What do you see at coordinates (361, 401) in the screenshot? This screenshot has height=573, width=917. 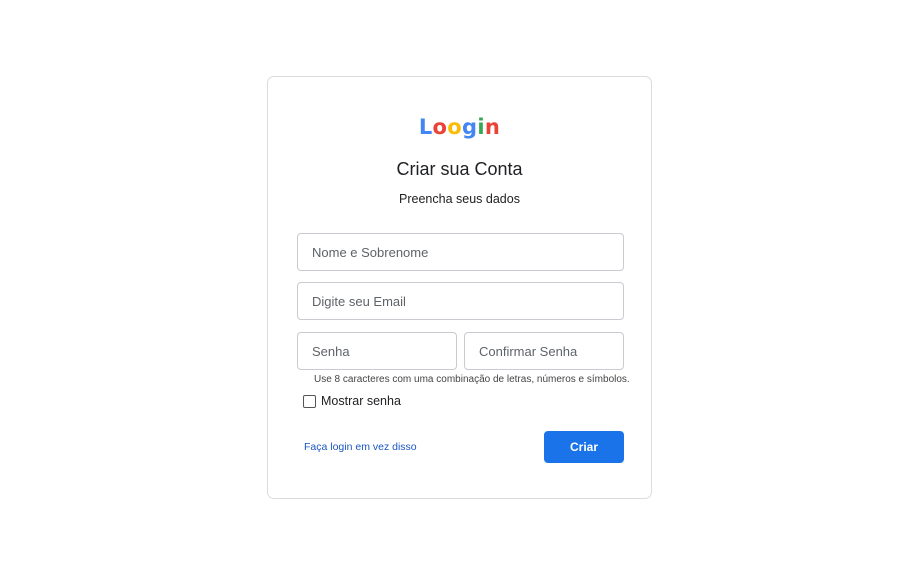 I see `show-password-label: Mostrar senha` at bounding box center [361, 401].